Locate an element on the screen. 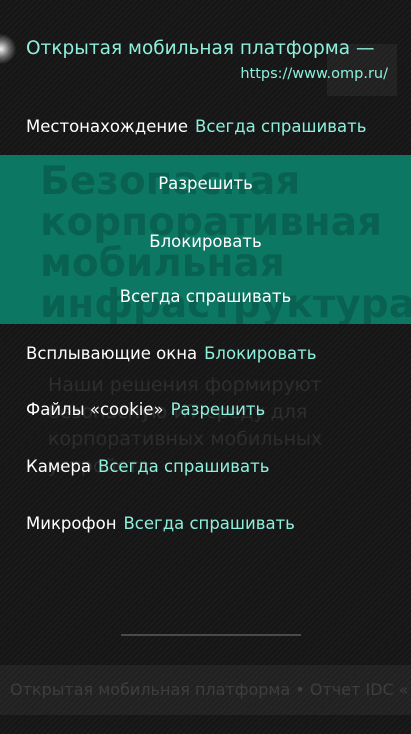 The width and height of the screenshot is (411, 734). site-title: Открытая мобильная платформа — is located at coordinates (200, 48).